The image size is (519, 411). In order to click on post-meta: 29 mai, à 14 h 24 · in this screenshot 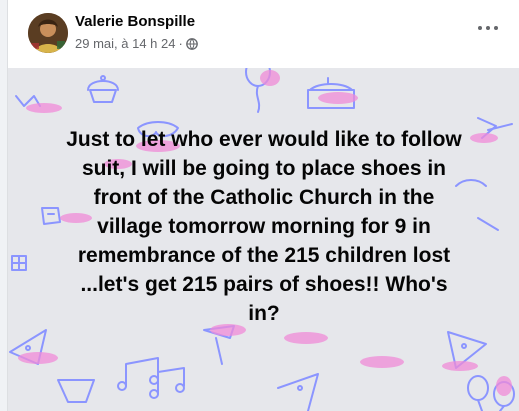, I will do `click(136, 44)`.